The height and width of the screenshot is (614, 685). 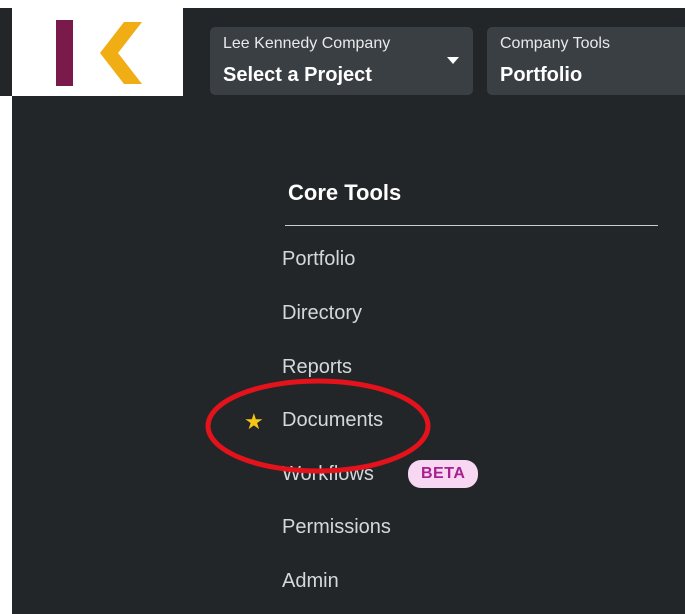 What do you see at coordinates (307, 43) in the screenshot?
I see `company-name: Lee Kennedy Company` at bounding box center [307, 43].